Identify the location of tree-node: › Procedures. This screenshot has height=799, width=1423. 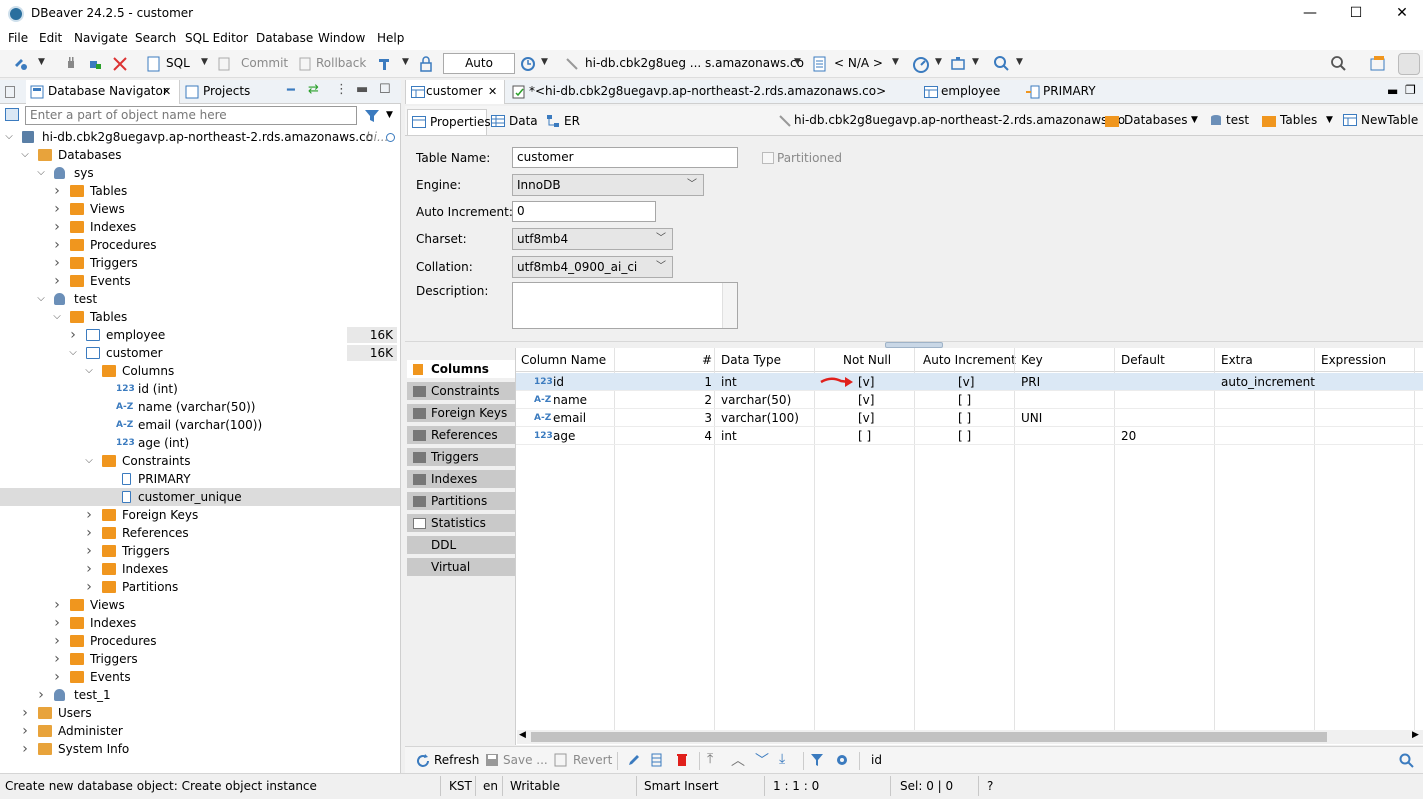
(200, 245).